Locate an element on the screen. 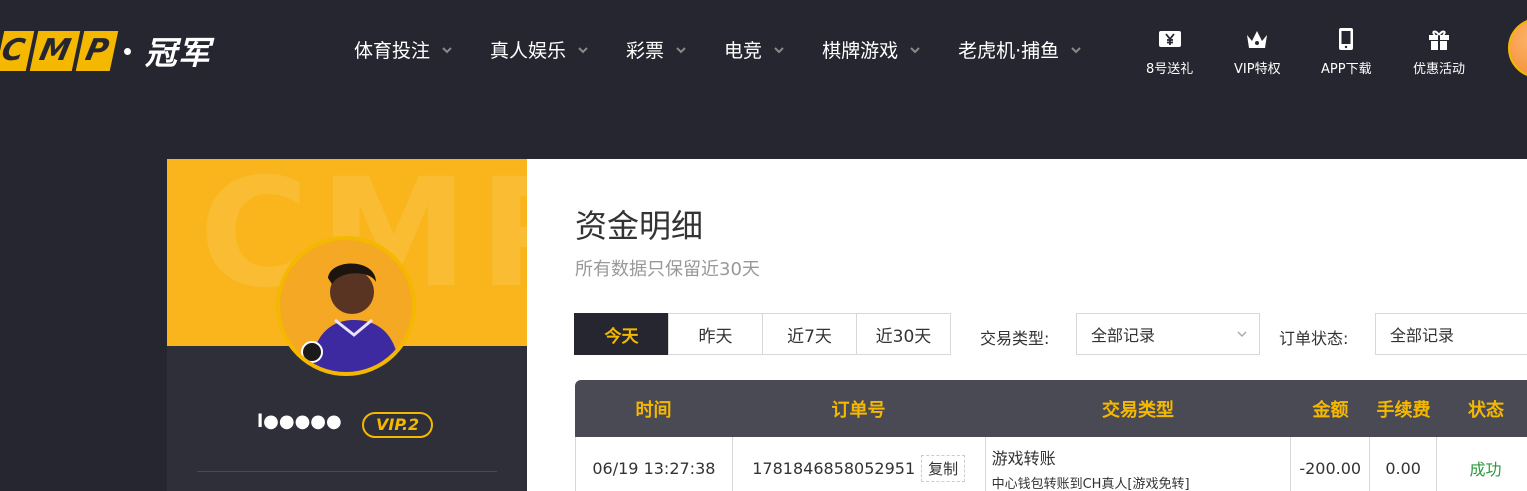 Image resolution: width=1527 pixels, height=491 pixels. copy-order-button: 复制 is located at coordinates (943, 468).